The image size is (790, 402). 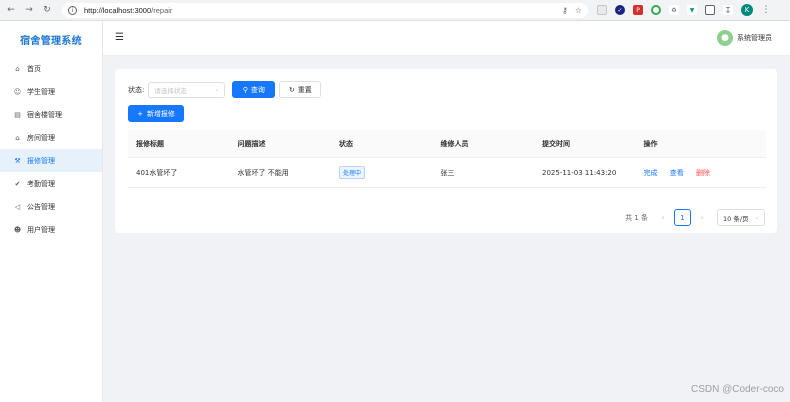 I want to click on cell-actions: 完成 查看 删除, so click(x=701, y=173).